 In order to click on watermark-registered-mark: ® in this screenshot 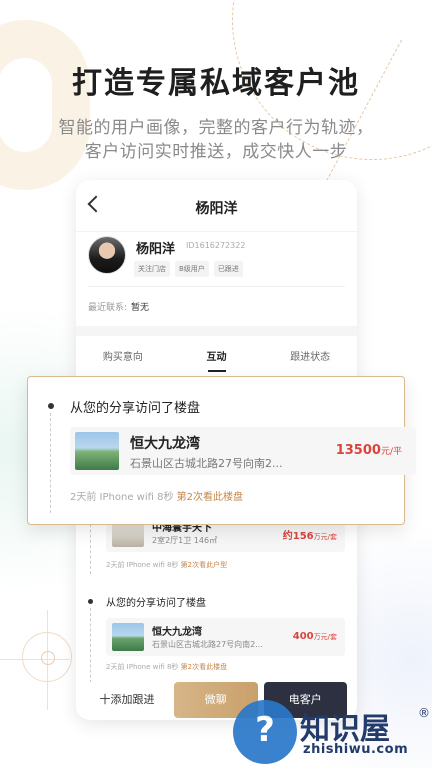, I will do `click(424, 713)`.